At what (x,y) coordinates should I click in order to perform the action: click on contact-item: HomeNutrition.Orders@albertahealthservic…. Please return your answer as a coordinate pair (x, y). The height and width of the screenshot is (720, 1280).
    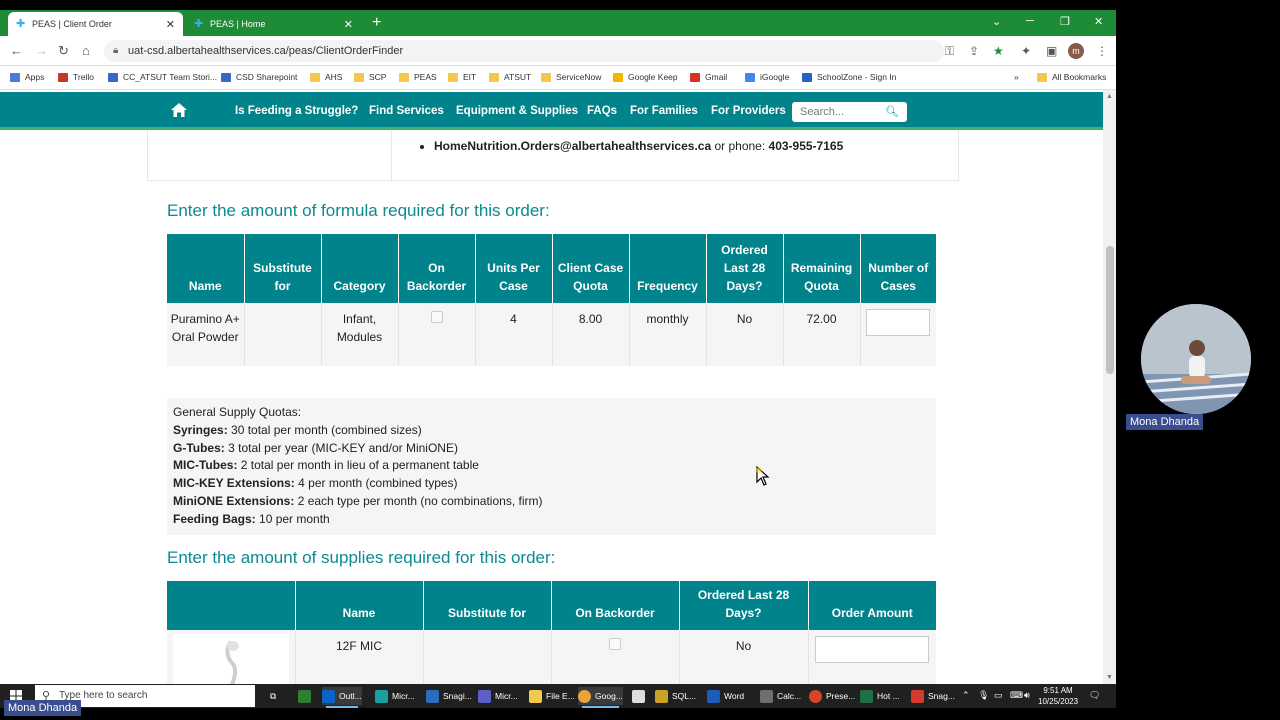
    Looking at the image, I should click on (638, 146).